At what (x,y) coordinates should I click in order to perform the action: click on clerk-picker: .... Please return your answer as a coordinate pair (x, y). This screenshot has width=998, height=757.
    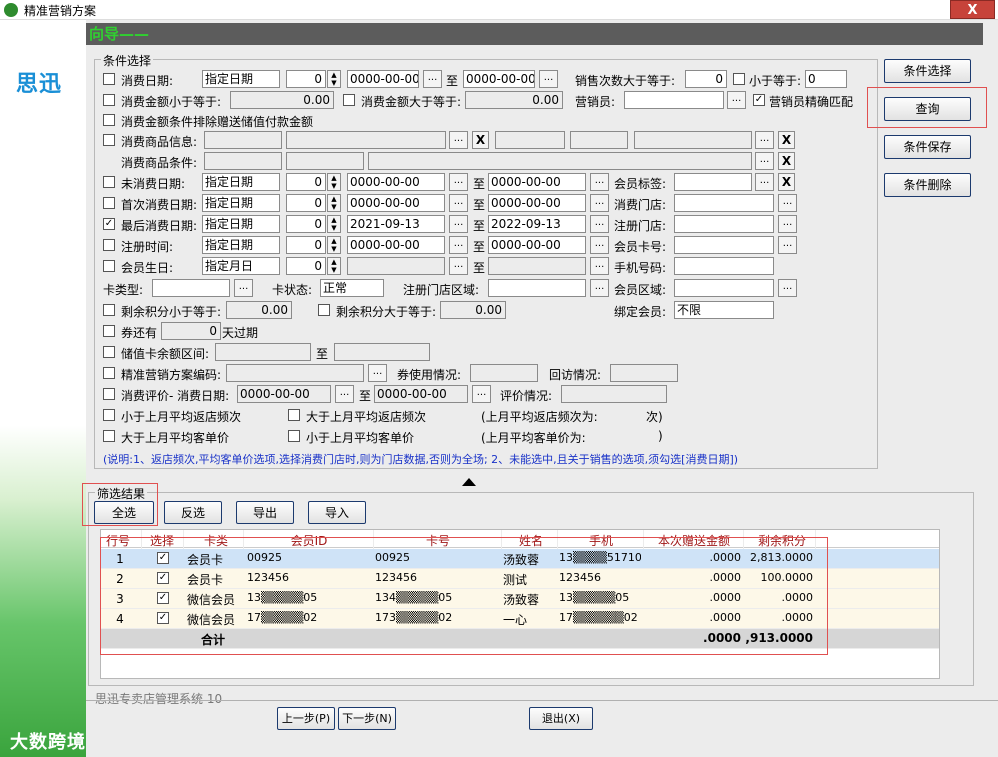
    Looking at the image, I should click on (736, 100).